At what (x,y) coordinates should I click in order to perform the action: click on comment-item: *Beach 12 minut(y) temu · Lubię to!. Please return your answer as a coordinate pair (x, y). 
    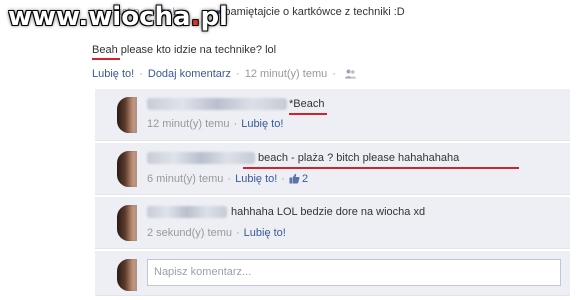
    Looking at the image, I should click on (332, 115).